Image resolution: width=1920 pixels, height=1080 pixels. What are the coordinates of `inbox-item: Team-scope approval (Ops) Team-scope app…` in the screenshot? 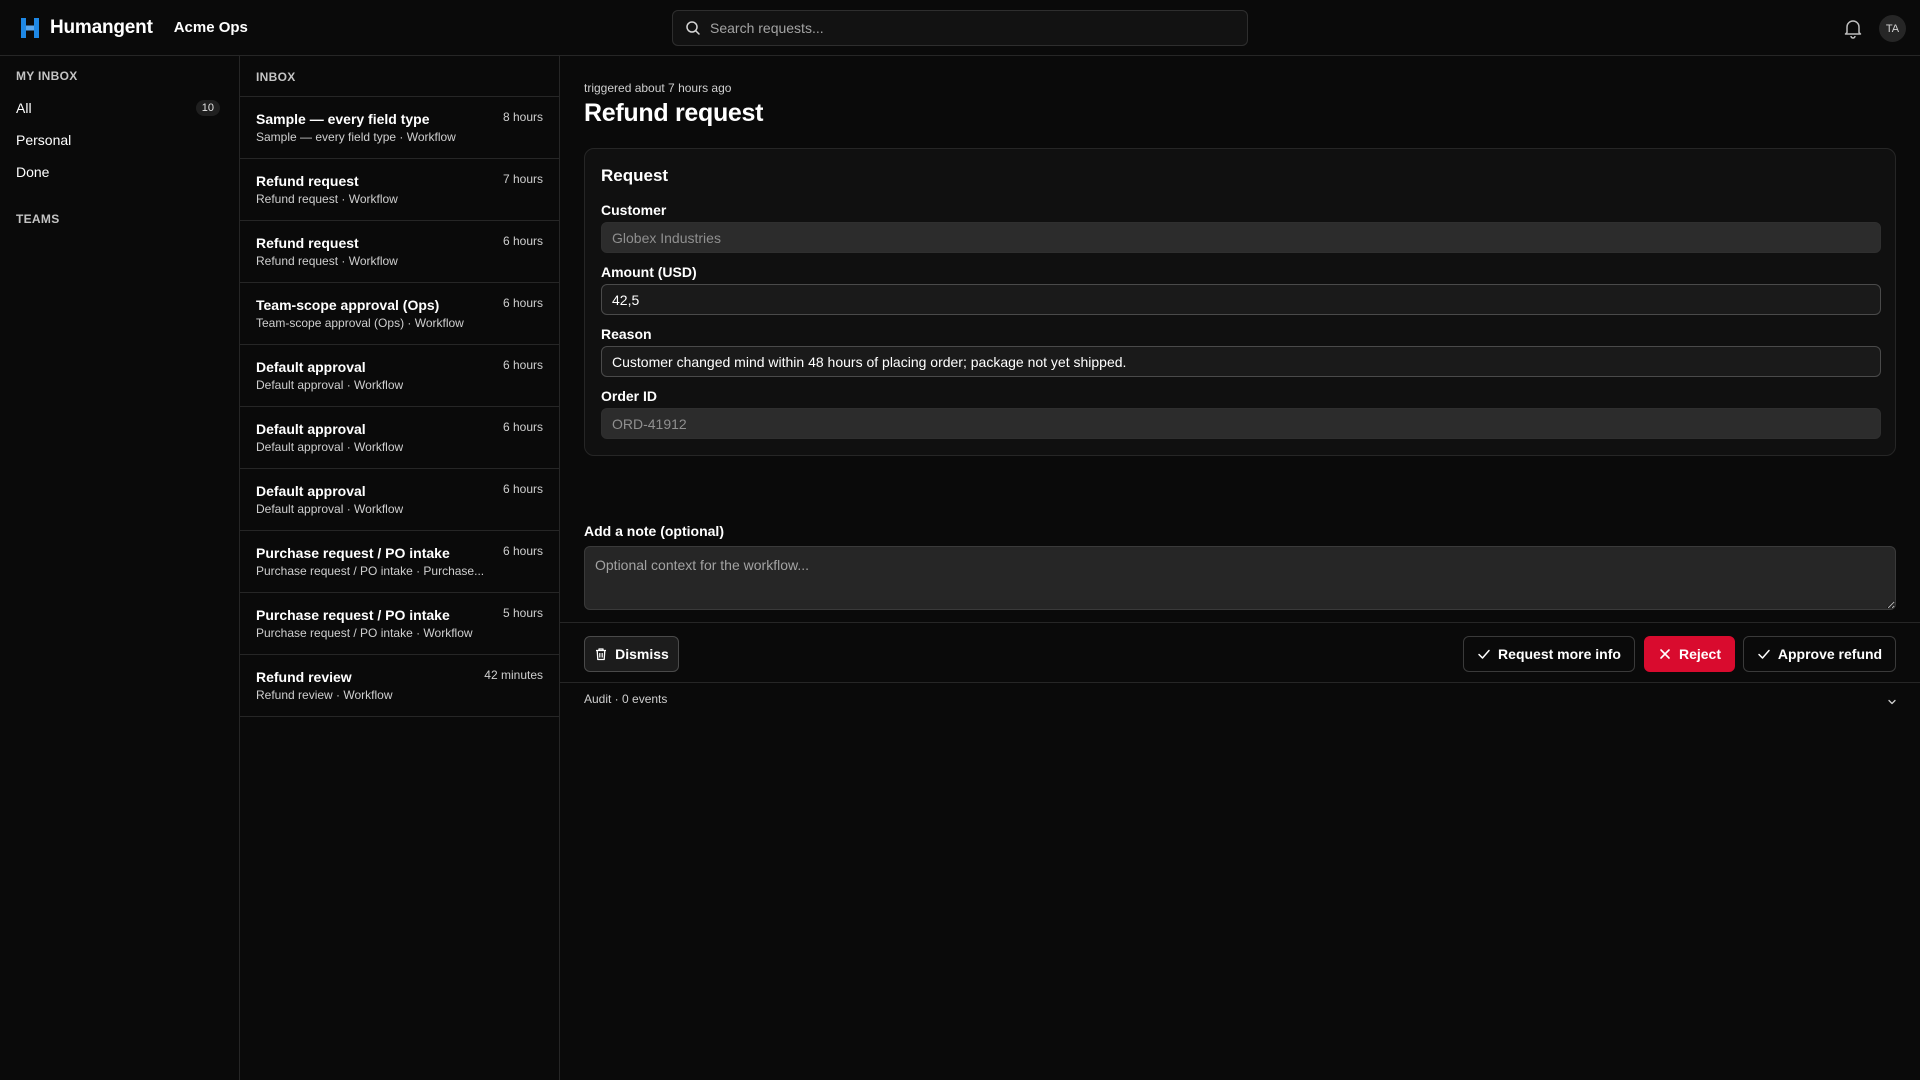 It's located at (399, 314).